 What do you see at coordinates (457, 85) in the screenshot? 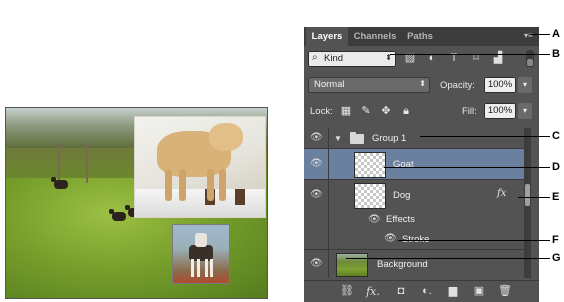
I see `opacity-label: Opacity:` at bounding box center [457, 85].